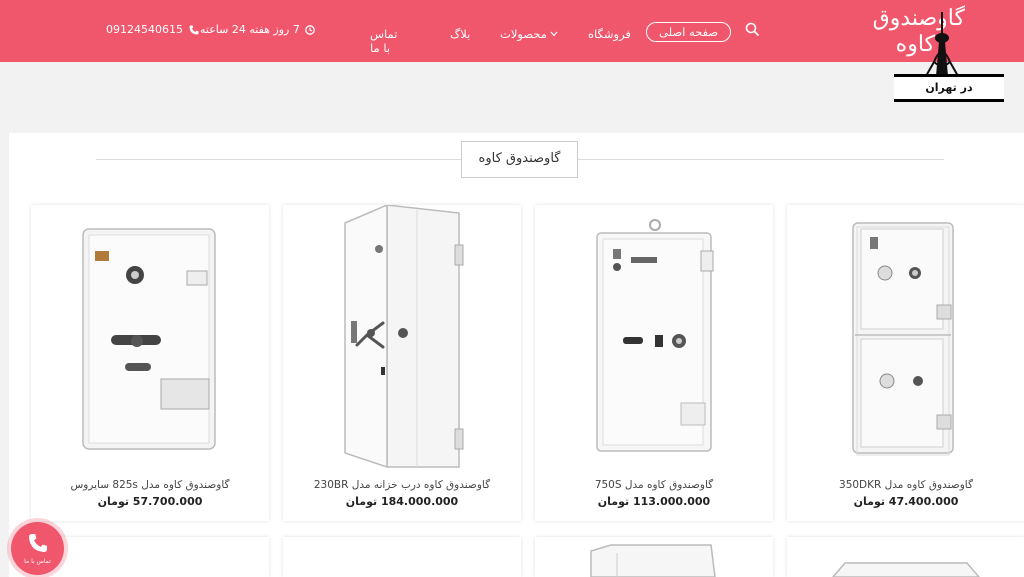 The image size is (1024, 577). Describe the element at coordinates (144, 29) in the screenshot. I see `phone-number: 09124540615` at that location.